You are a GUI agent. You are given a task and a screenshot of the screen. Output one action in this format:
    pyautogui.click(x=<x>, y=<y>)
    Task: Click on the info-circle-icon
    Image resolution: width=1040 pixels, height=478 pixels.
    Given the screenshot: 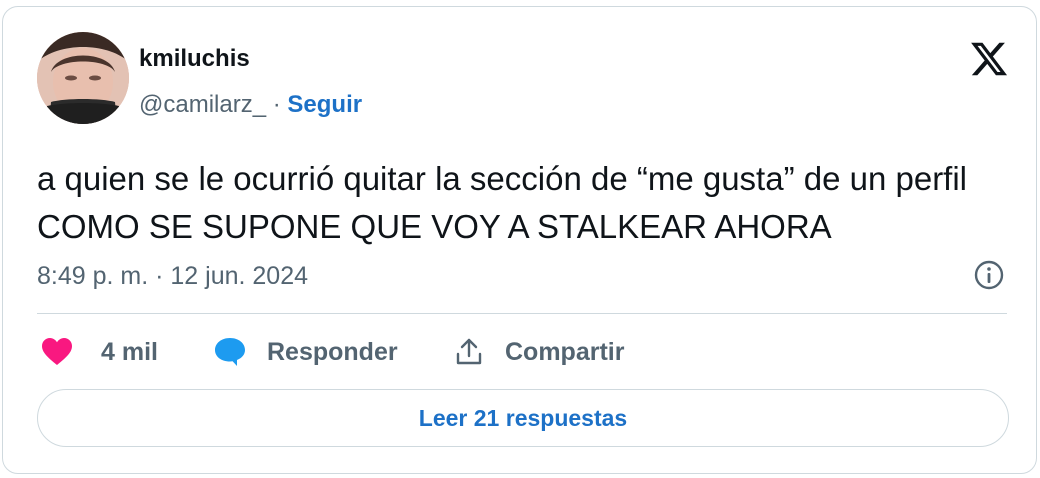 What is the action you would take?
    pyautogui.click(x=989, y=275)
    